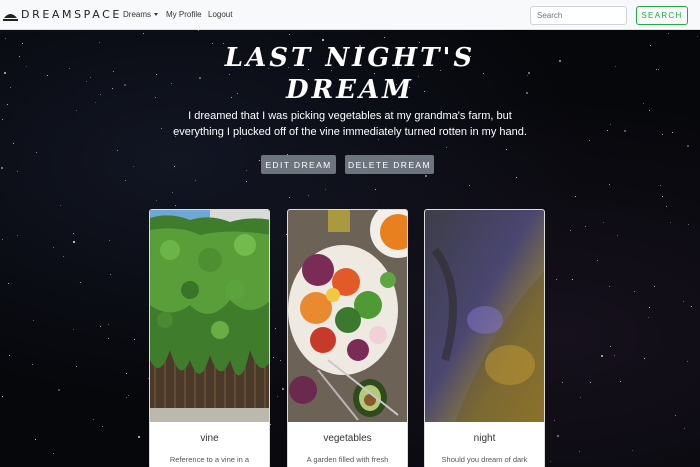 The image size is (700, 467). Describe the element at coordinates (71, 14) in the screenshot. I see `brand-name: DREAMSPACE` at that location.